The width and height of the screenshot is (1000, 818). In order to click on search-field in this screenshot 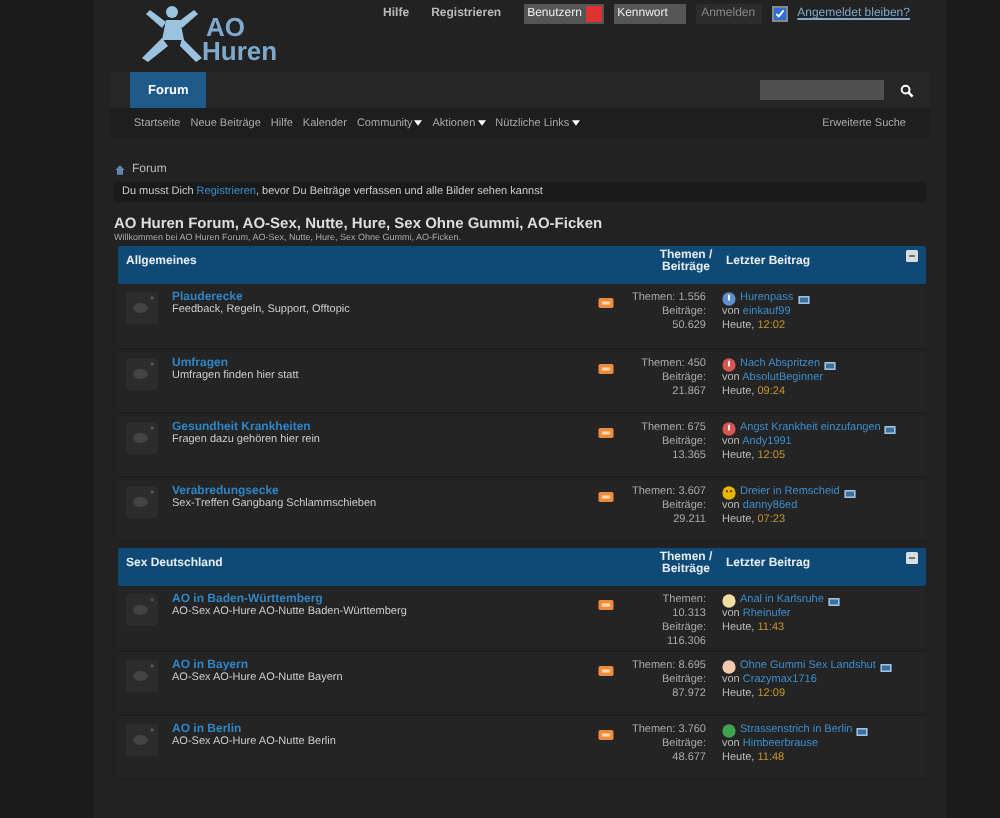, I will do `click(822, 90)`.